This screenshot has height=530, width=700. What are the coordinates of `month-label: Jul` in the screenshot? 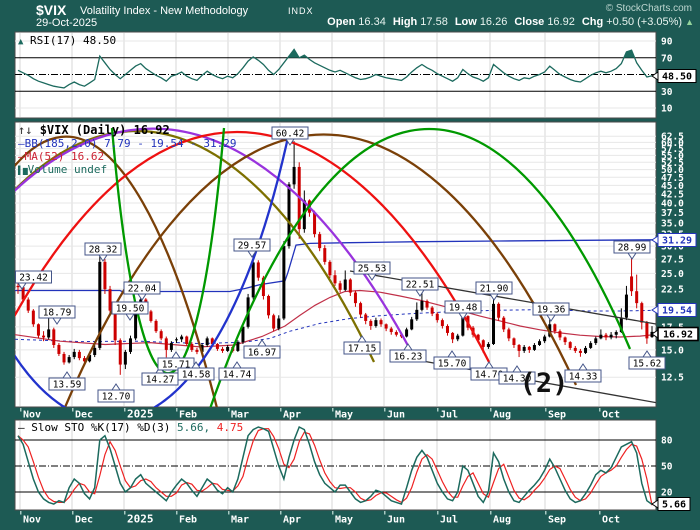 It's located at (449, 415).